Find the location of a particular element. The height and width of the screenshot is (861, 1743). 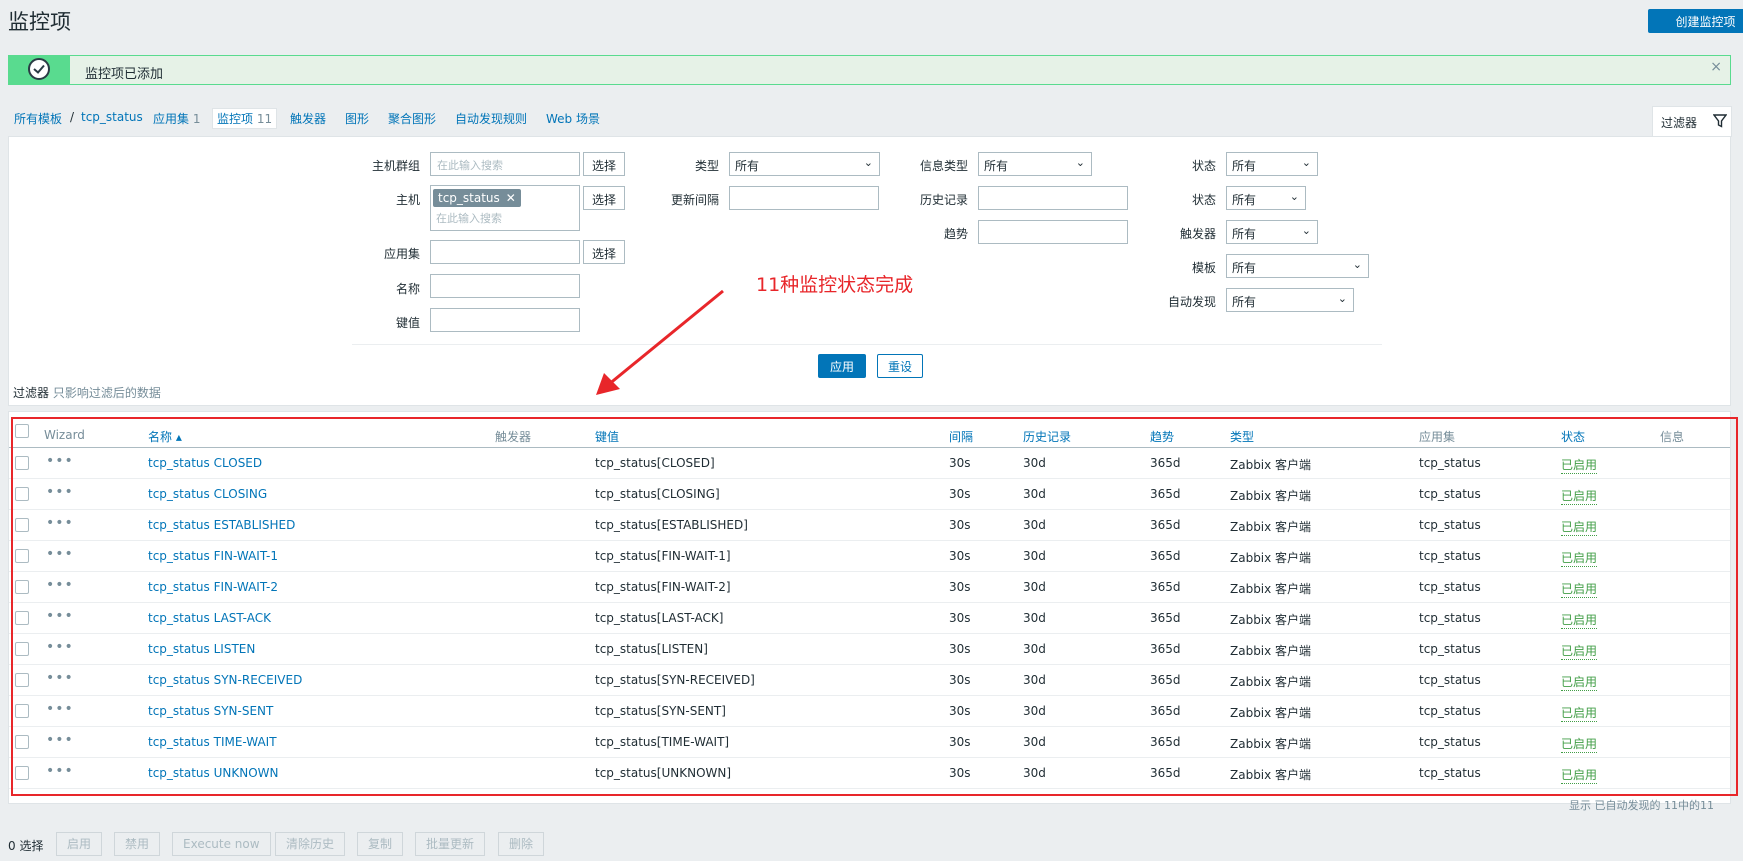

tab-triggers: 触发器 is located at coordinates (308, 118).